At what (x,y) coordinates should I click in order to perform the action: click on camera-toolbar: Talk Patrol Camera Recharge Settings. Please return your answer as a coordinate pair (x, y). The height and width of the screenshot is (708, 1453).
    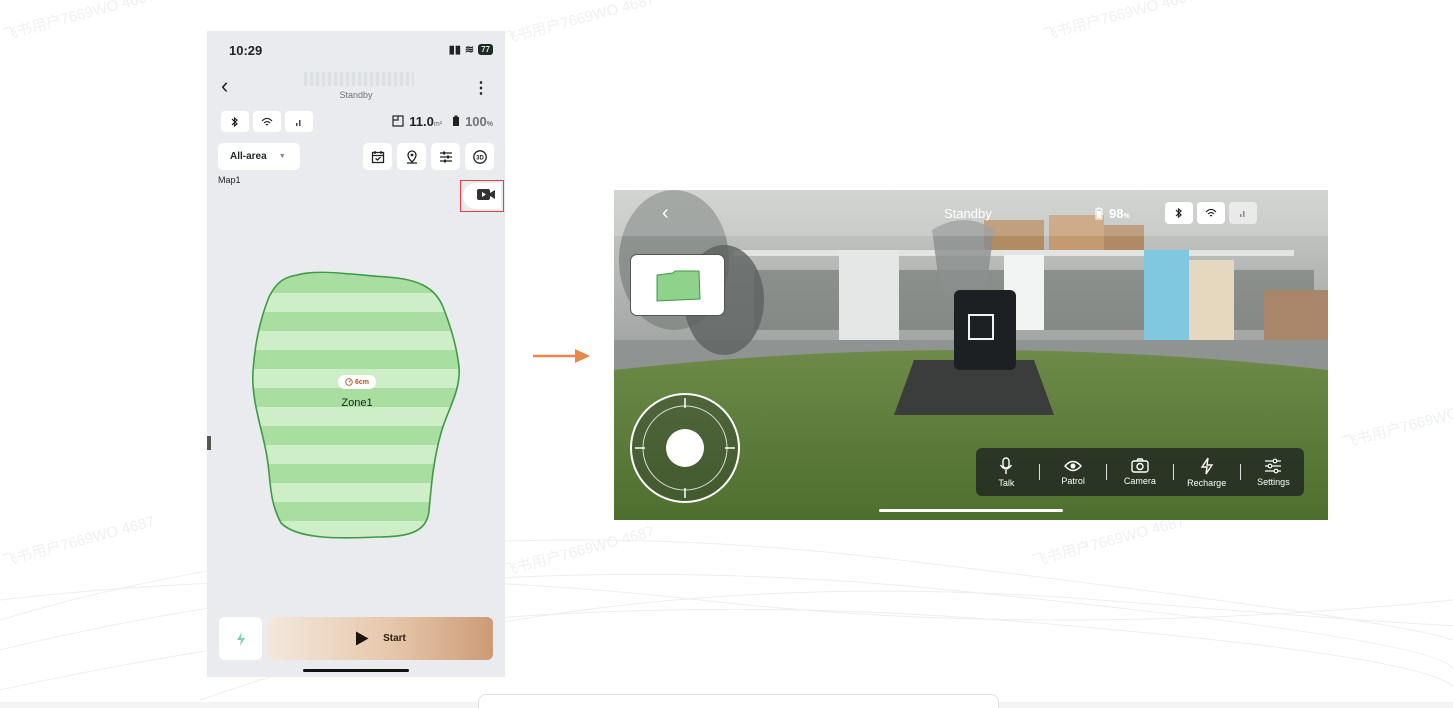
    Looking at the image, I should click on (1140, 472).